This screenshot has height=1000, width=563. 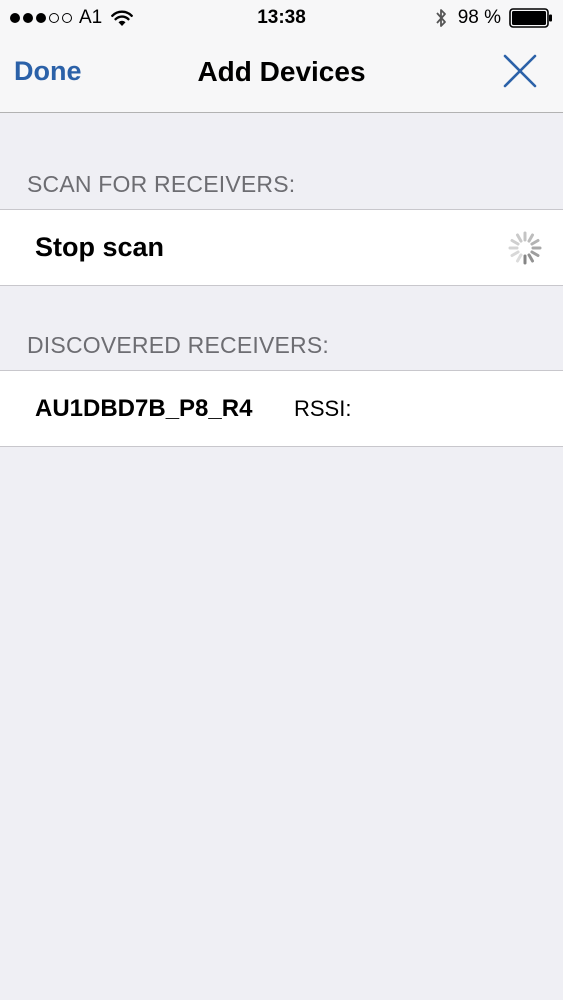 I want to click on device-name: AU1DBD7B_P8_R4, so click(x=144, y=408).